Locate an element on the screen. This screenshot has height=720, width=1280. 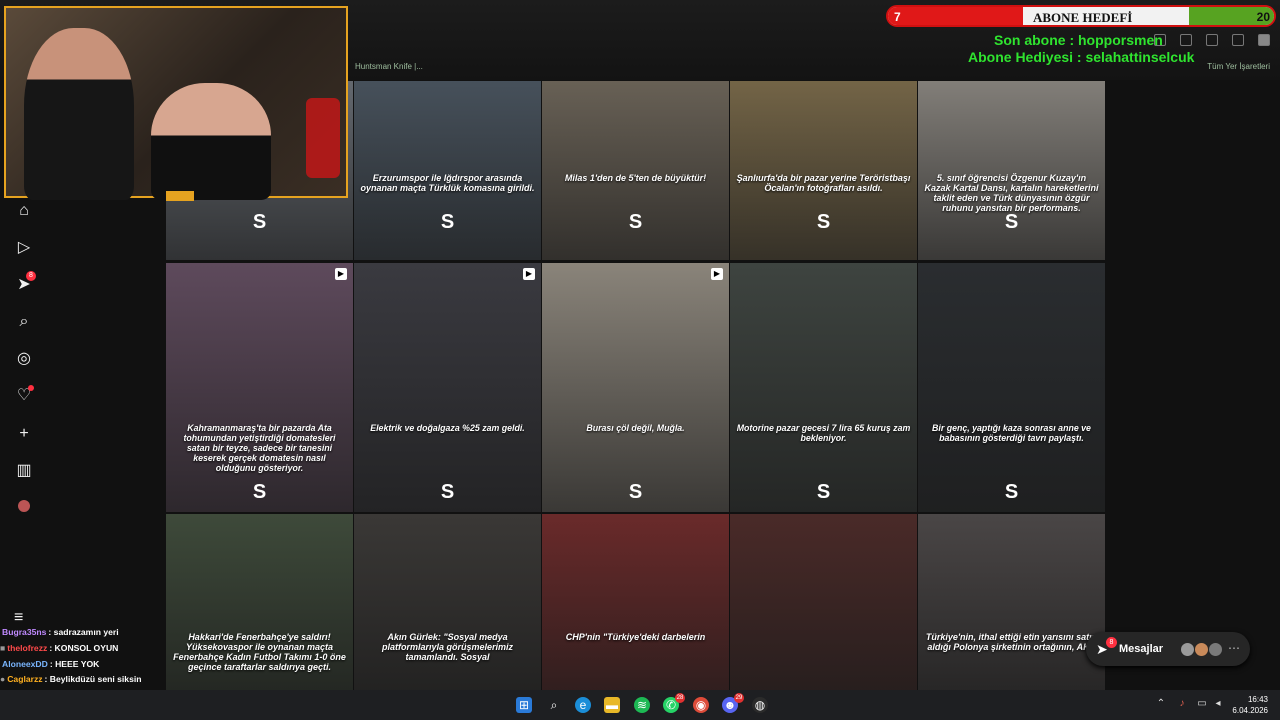
spotify-icon: ≋ is located at coordinates (642, 705).